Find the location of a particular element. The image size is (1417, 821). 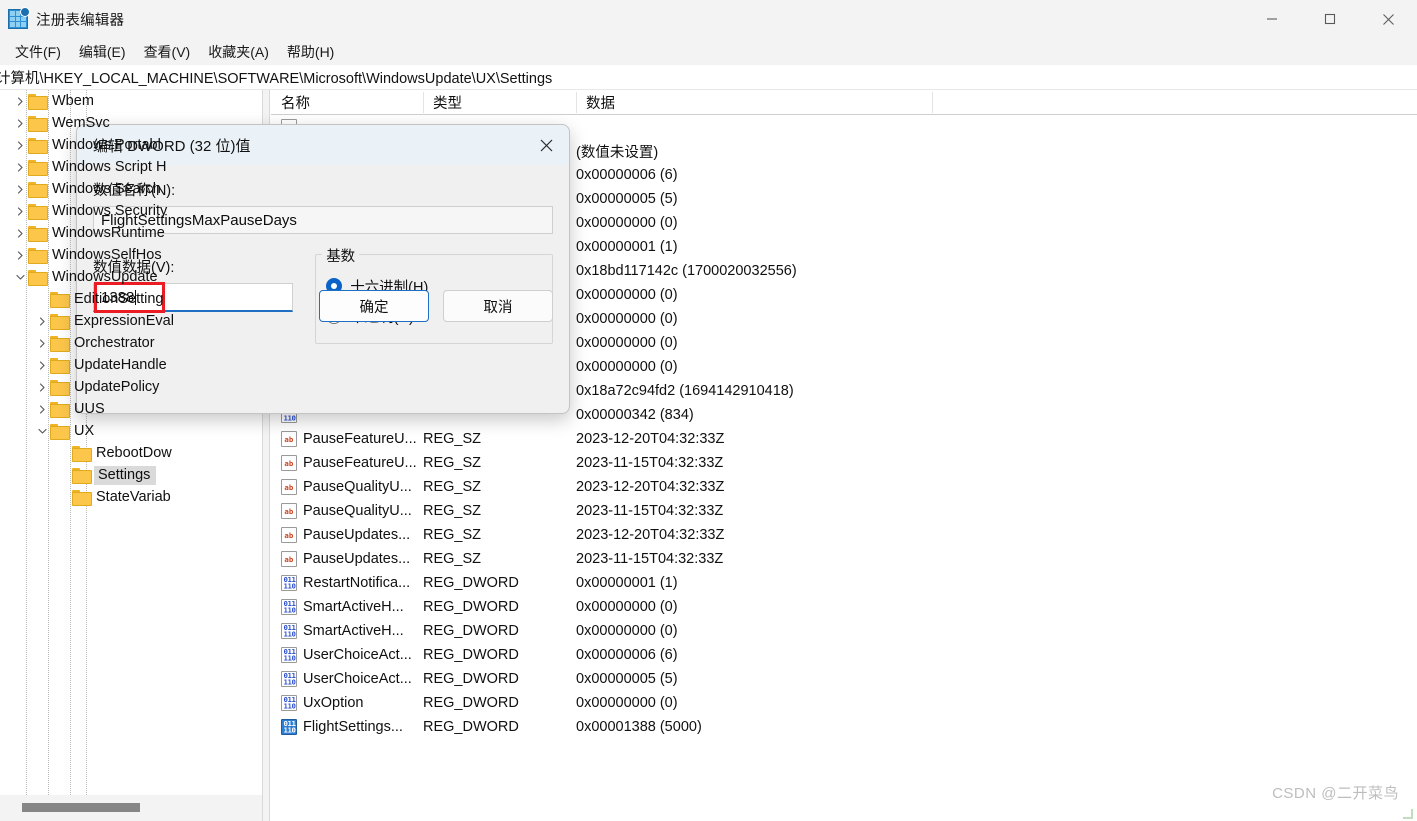

menu-item-file: 文件(F) is located at coordinates (38, 52).